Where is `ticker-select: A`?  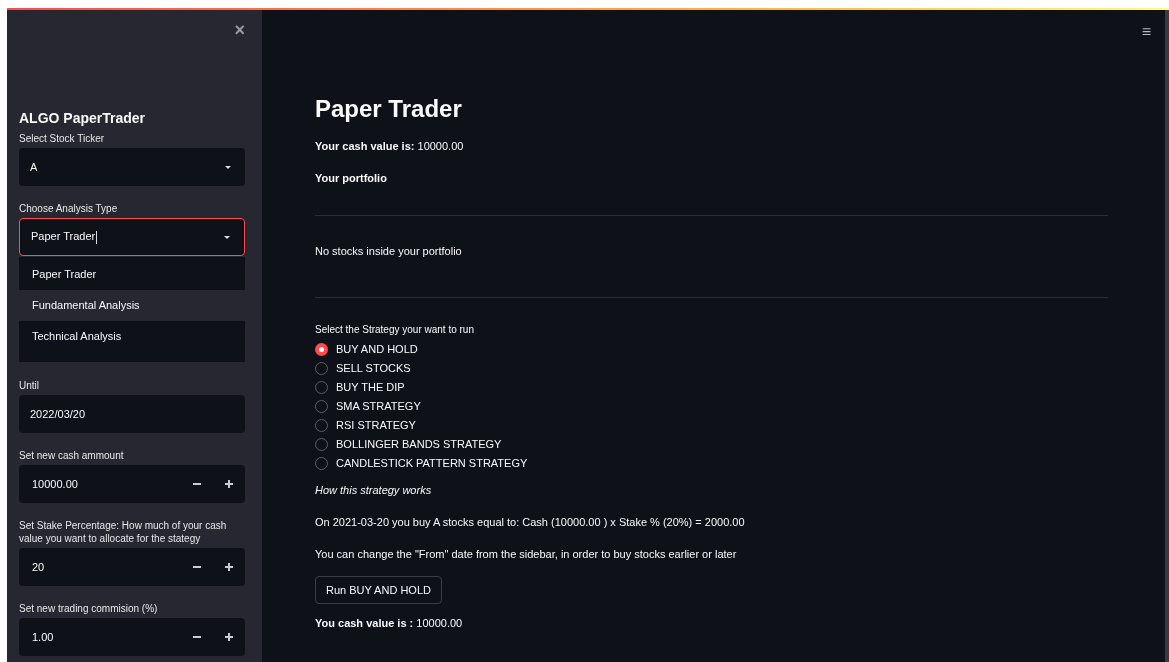
ticker-select: A is located at coordinates (132, 167).